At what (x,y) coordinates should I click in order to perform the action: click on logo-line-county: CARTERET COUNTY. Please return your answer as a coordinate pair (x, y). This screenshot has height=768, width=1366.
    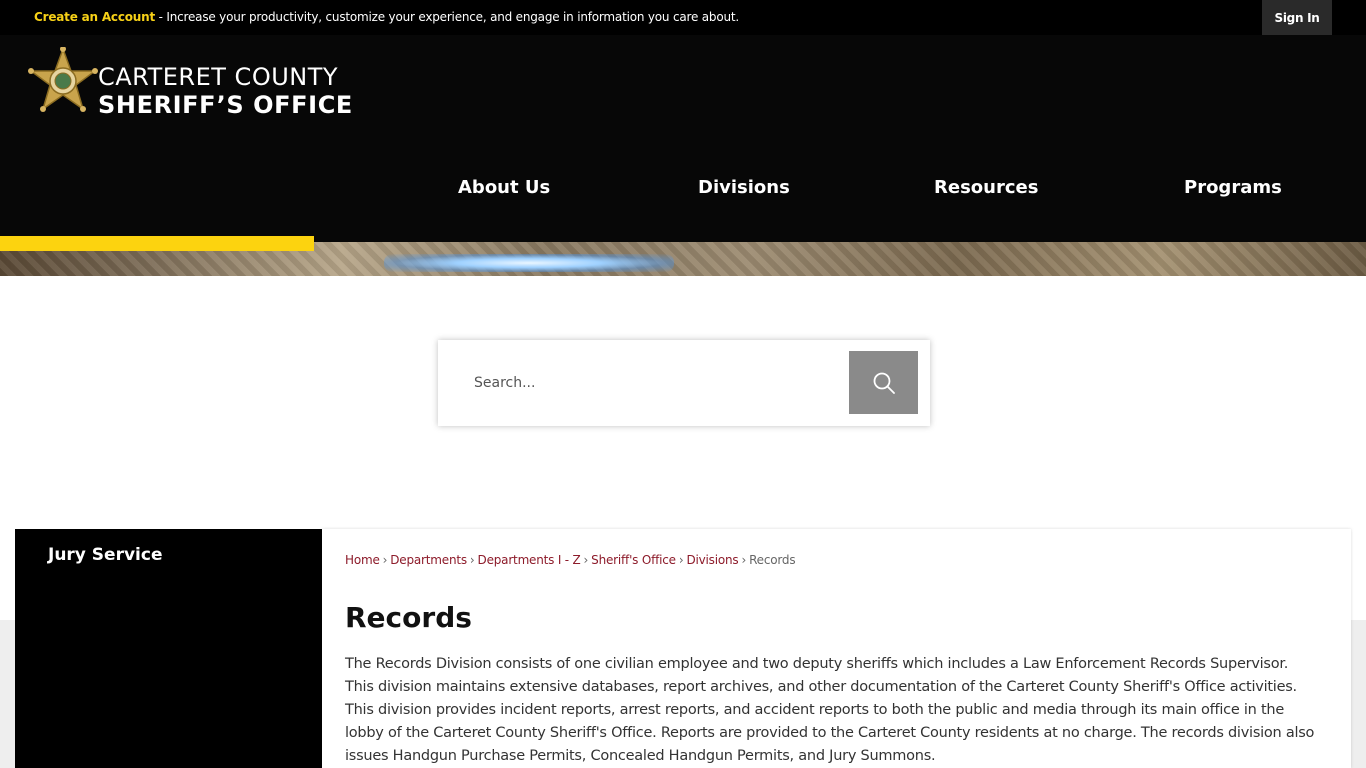
    Looking at the image, I should click on (218, 77).